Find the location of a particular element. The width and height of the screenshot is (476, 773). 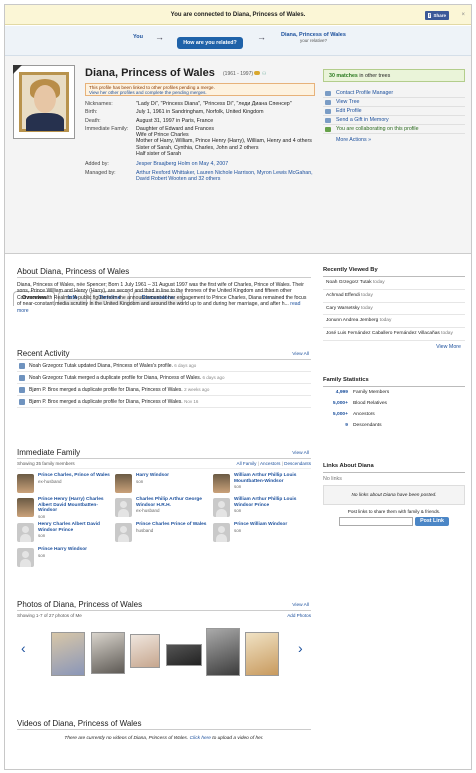

photo-carousel: ‹ › is located at coordinates (164, 655).